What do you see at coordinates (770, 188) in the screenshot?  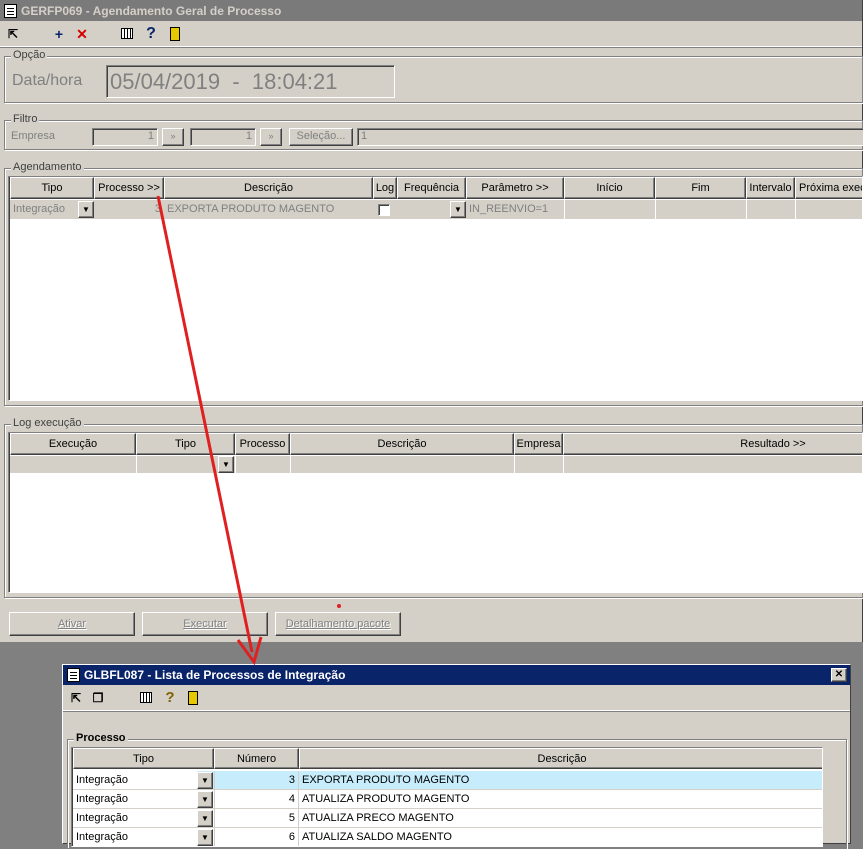 I see `col-header-intervalo: Intervalo` at bounding box center [770, 188].